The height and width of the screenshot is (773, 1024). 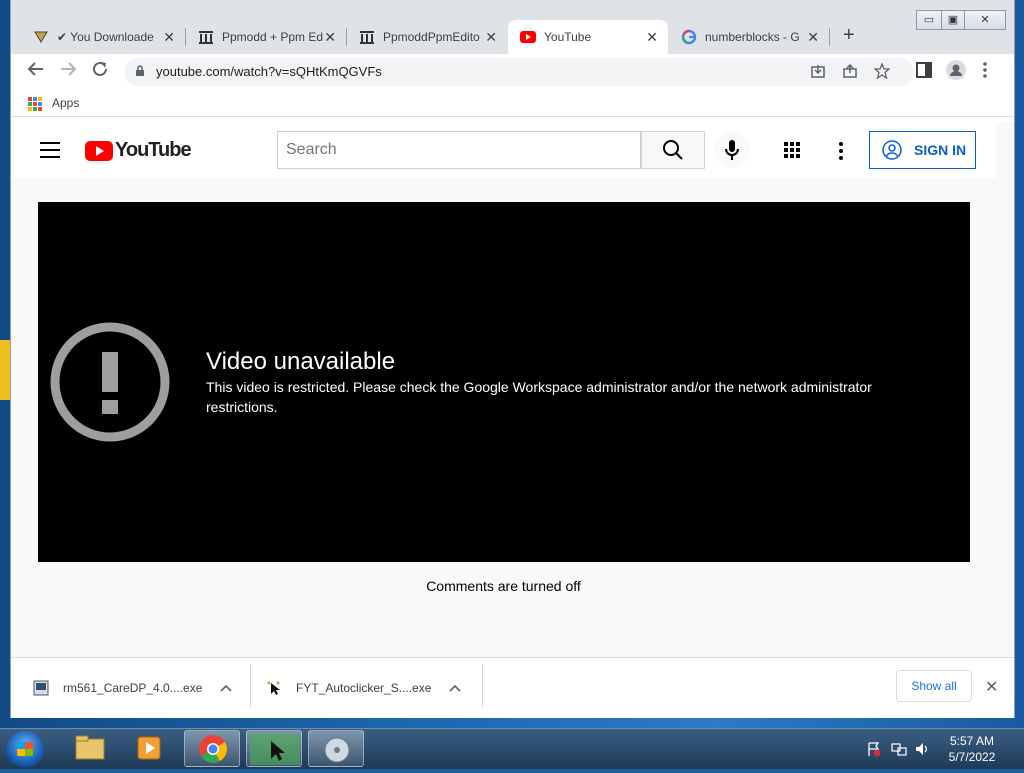 What do you see at coordinates (899, 750) in the screenshot?
I see `network-icon` at bounding box center [899, 750].